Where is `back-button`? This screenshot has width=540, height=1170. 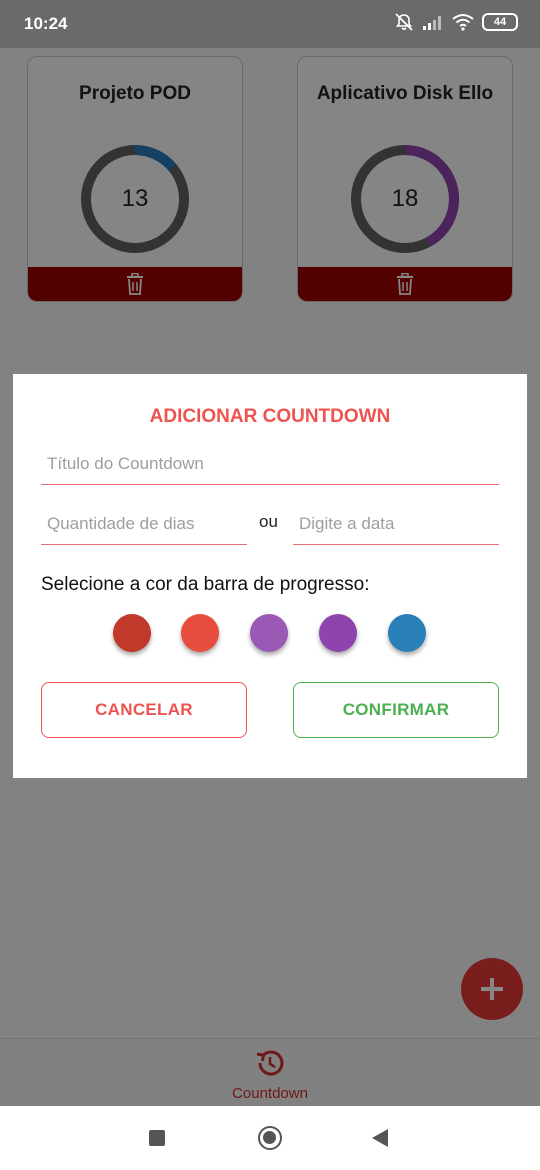 back-button is located at coordinates (380, 1138).